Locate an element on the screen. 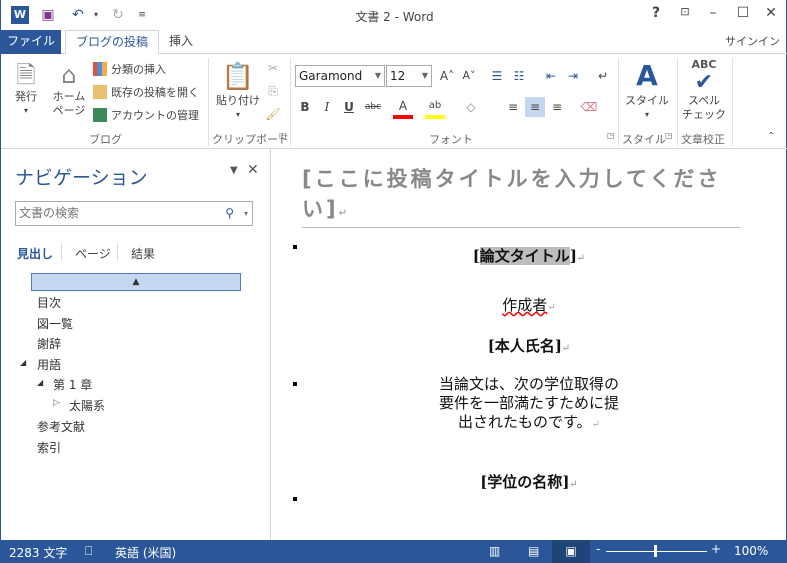  search-icon: ⚲ is located at coordinates (229, 213).